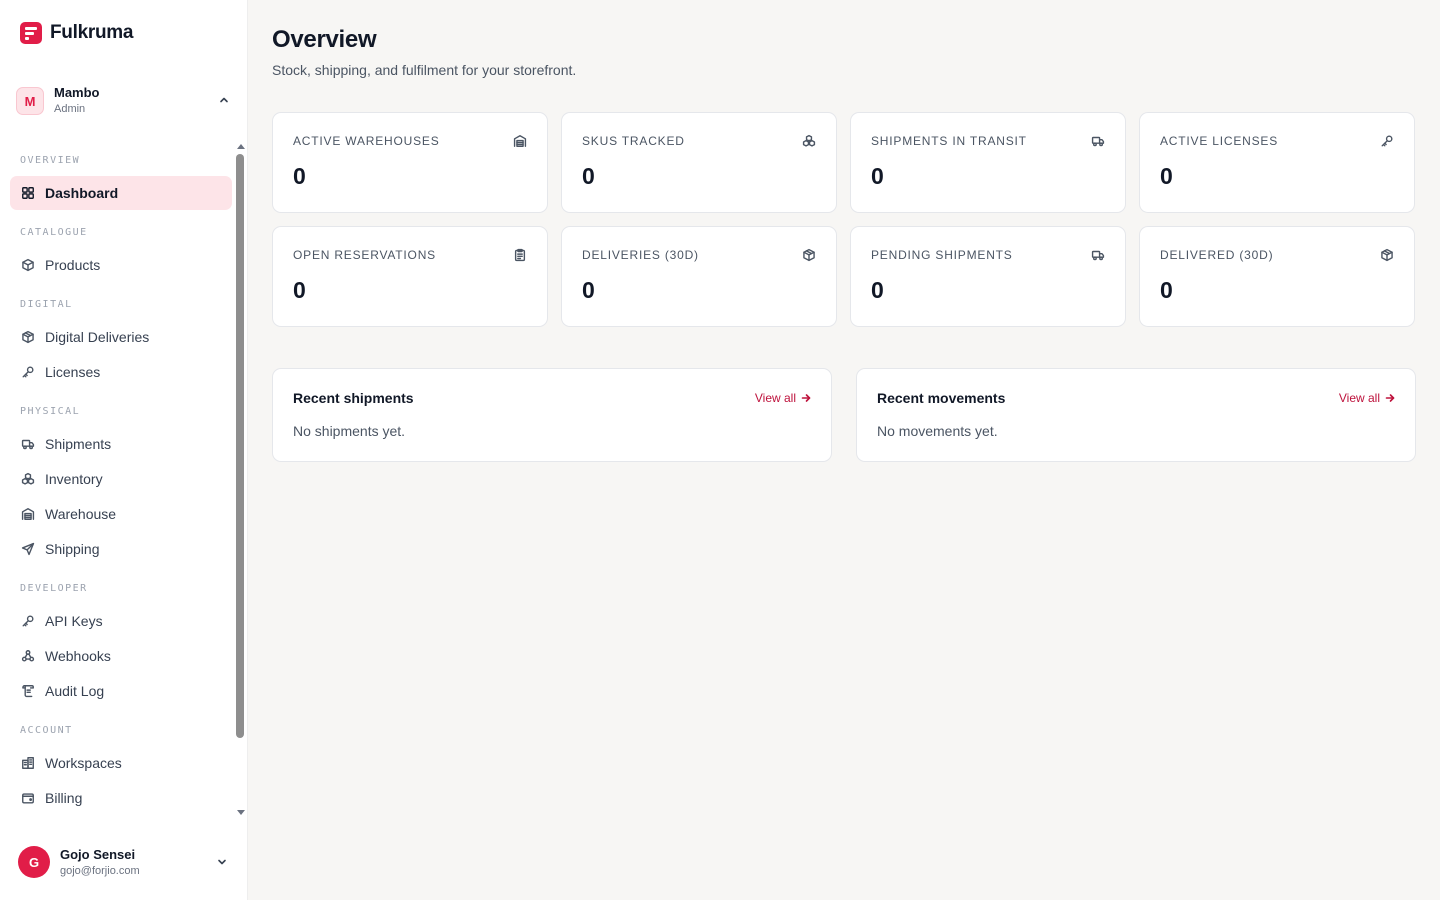 The height and width of the screenshot is (900, 1440). What do you see at coordinates (31, 33) in the screenshot?
I see `fulkruma-logo-icon` at bounding box center [31, 33].